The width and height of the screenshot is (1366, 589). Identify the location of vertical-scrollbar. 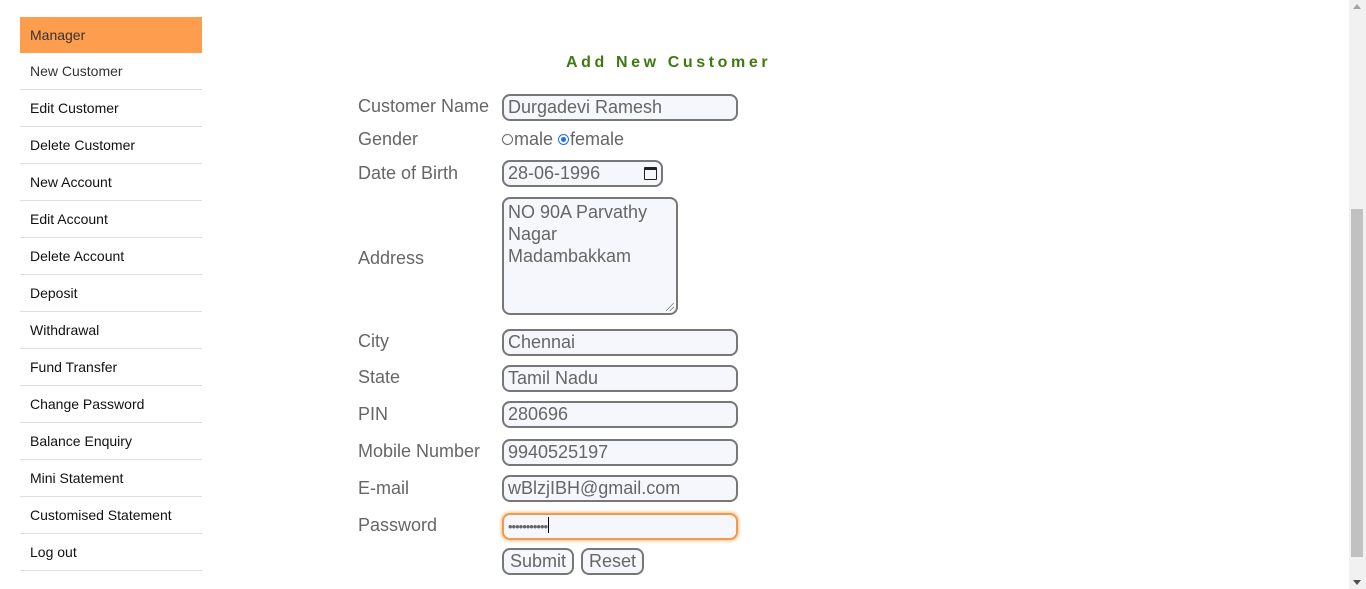
(1357, 294).